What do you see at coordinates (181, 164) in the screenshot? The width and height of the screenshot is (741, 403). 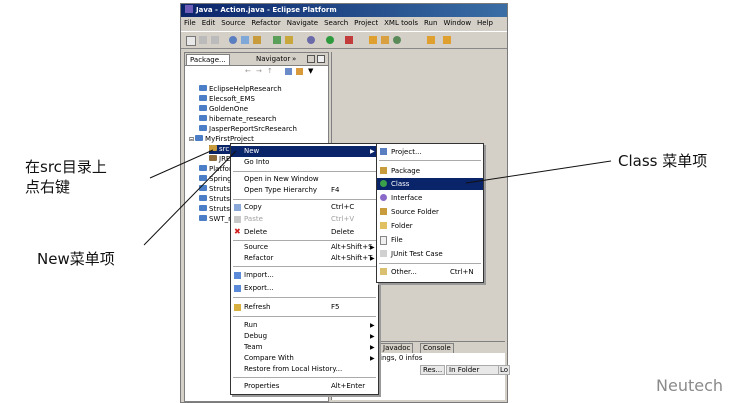 I see `pointer-line-src` at bounding box center [181, 164].